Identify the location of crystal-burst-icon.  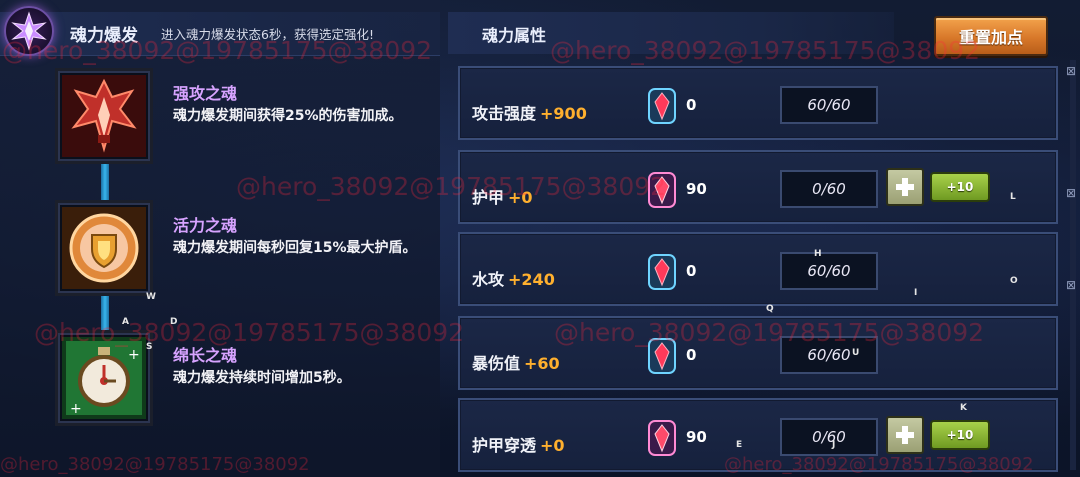
(29, 31).